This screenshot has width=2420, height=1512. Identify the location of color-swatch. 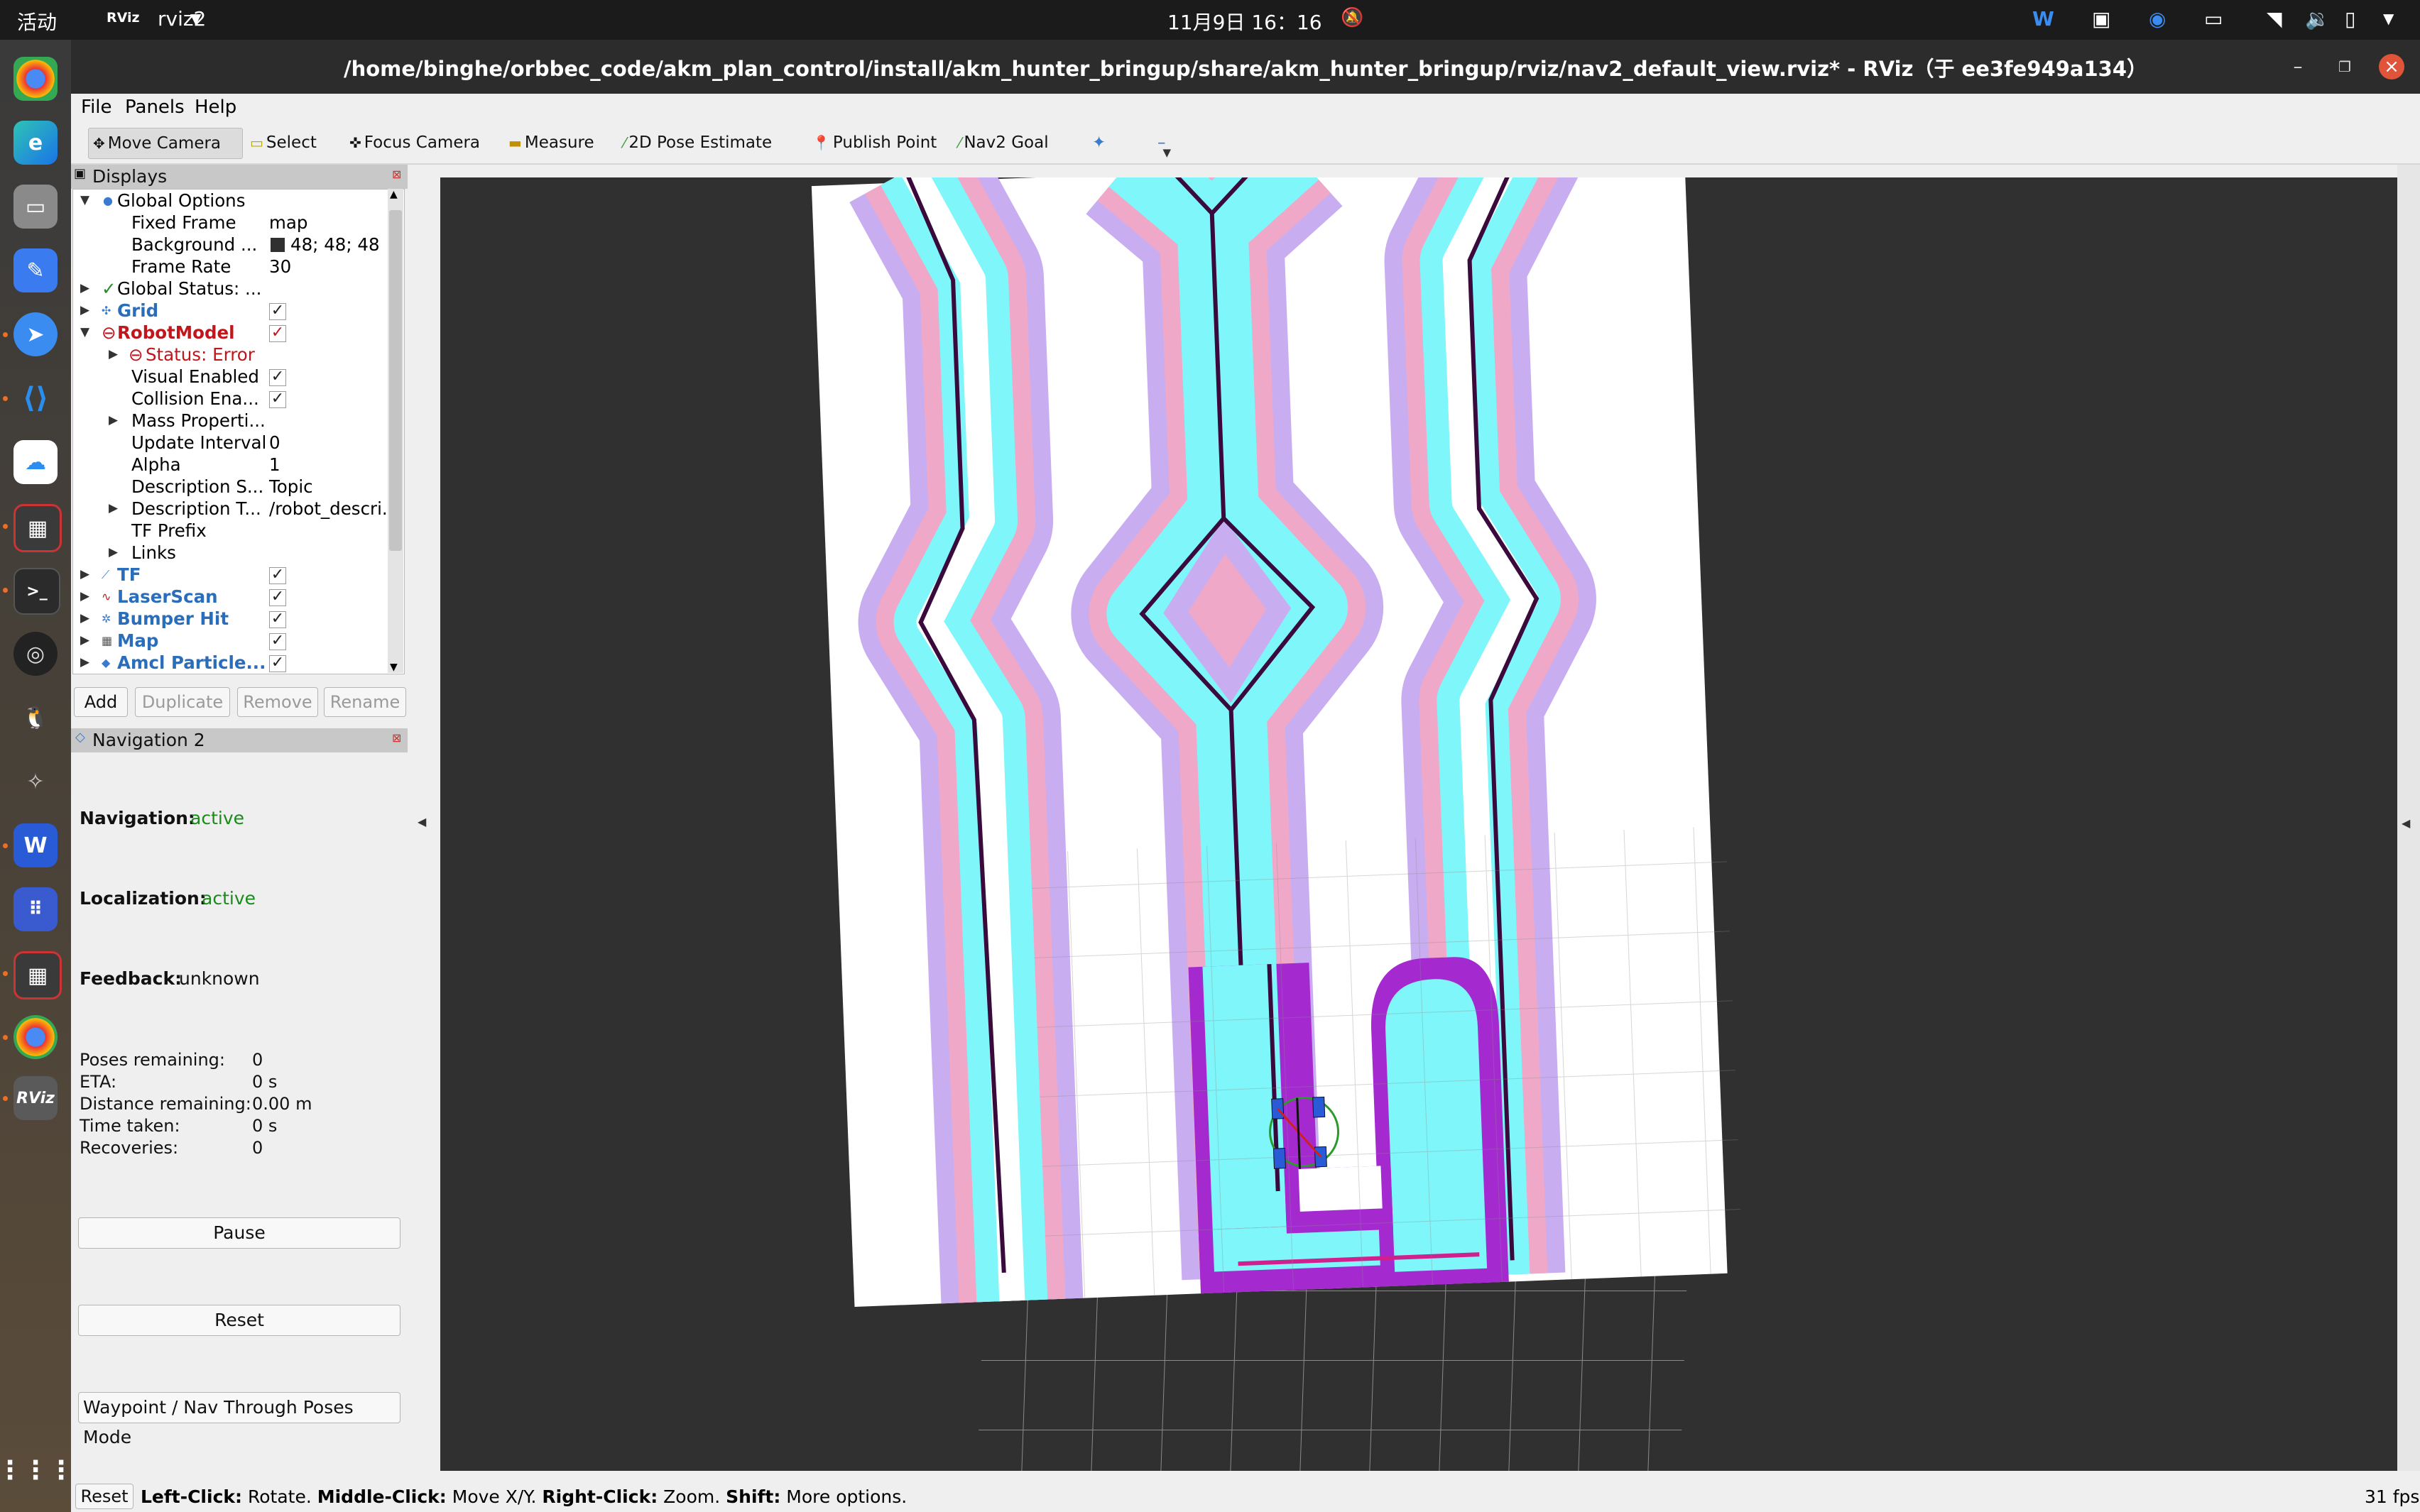
(278, 245).